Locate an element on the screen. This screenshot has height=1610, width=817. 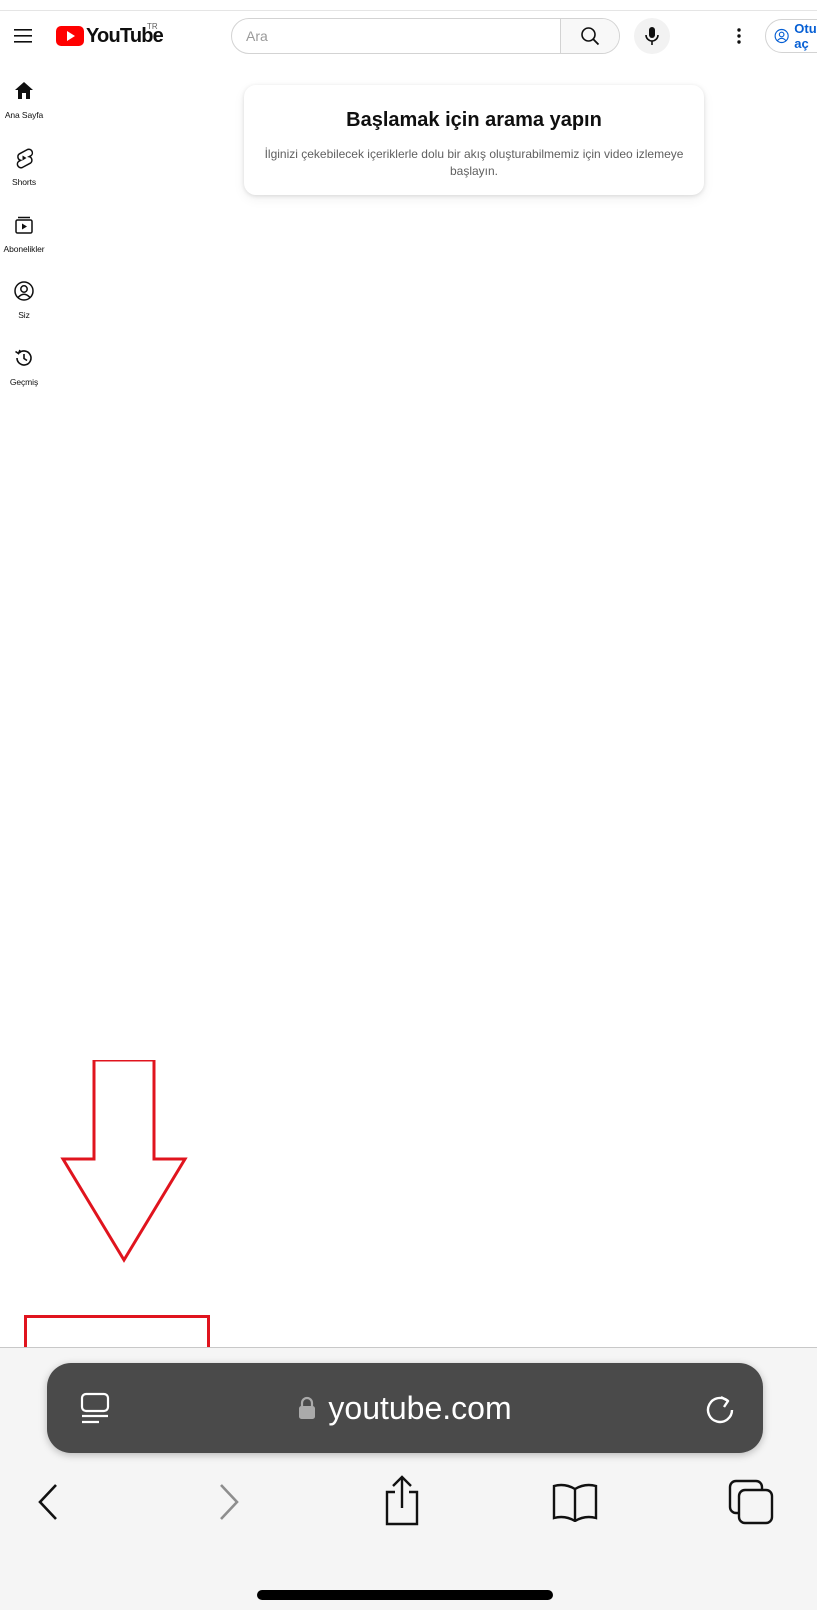
forward-icon is located at coordinates (229, 1502).